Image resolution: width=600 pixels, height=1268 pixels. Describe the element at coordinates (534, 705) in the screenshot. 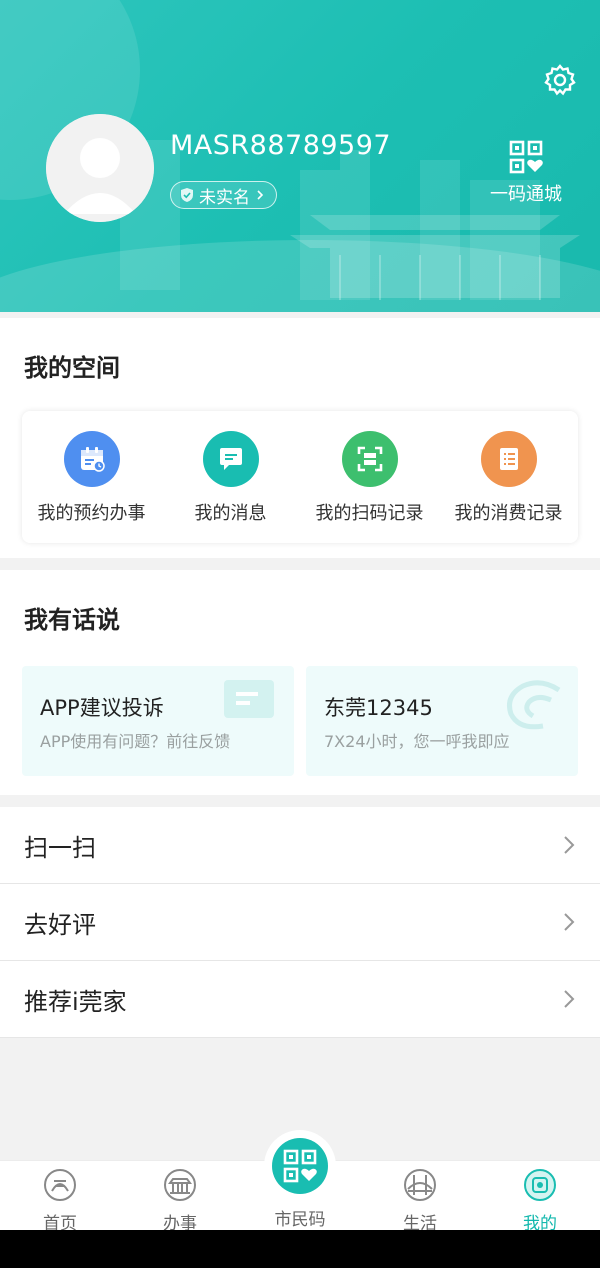

I see `hotline-logo-icon` at that location.